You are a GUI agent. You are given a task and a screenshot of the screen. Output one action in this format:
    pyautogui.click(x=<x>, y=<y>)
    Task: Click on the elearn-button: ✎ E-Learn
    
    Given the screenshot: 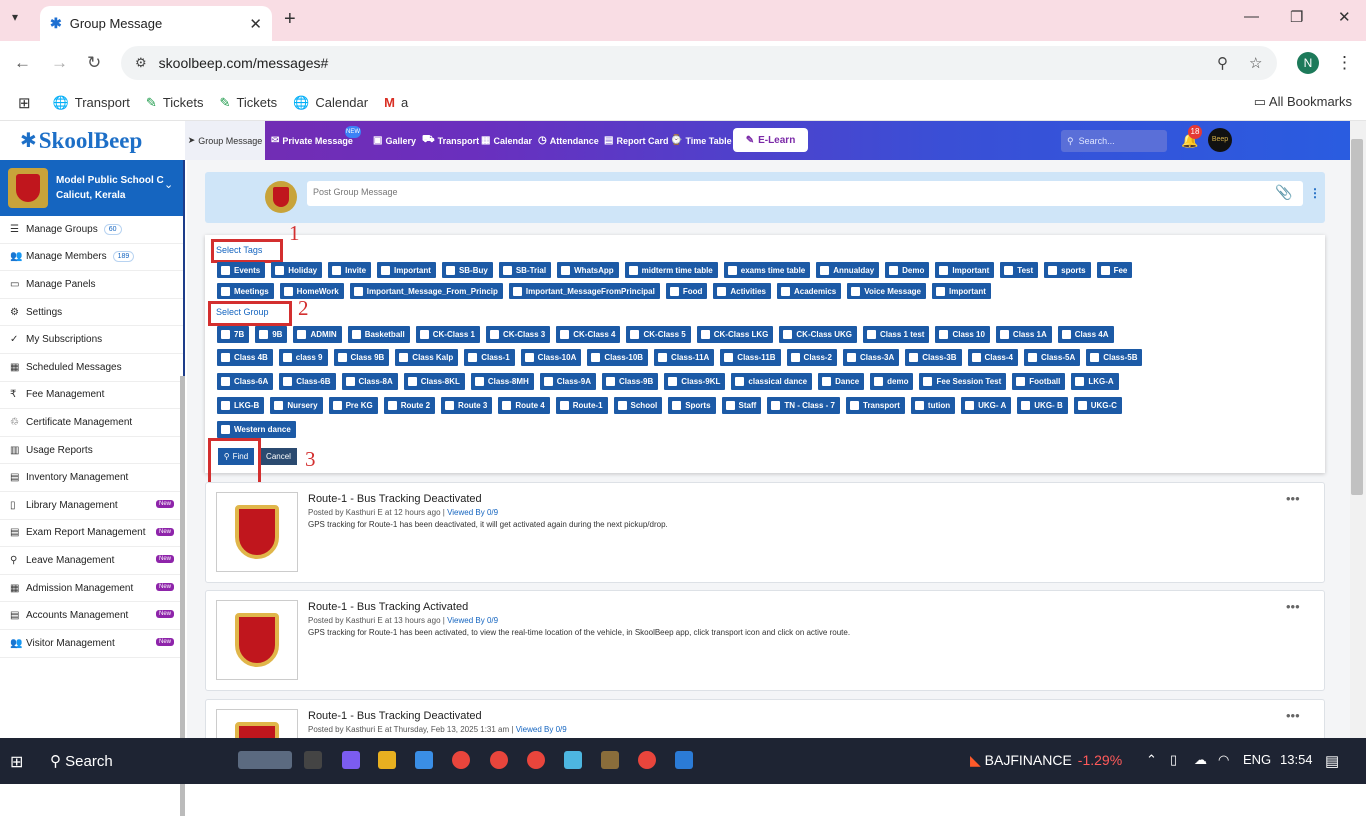 What is the action you would take?
    pyautogui.click(x=770, y=140)
    